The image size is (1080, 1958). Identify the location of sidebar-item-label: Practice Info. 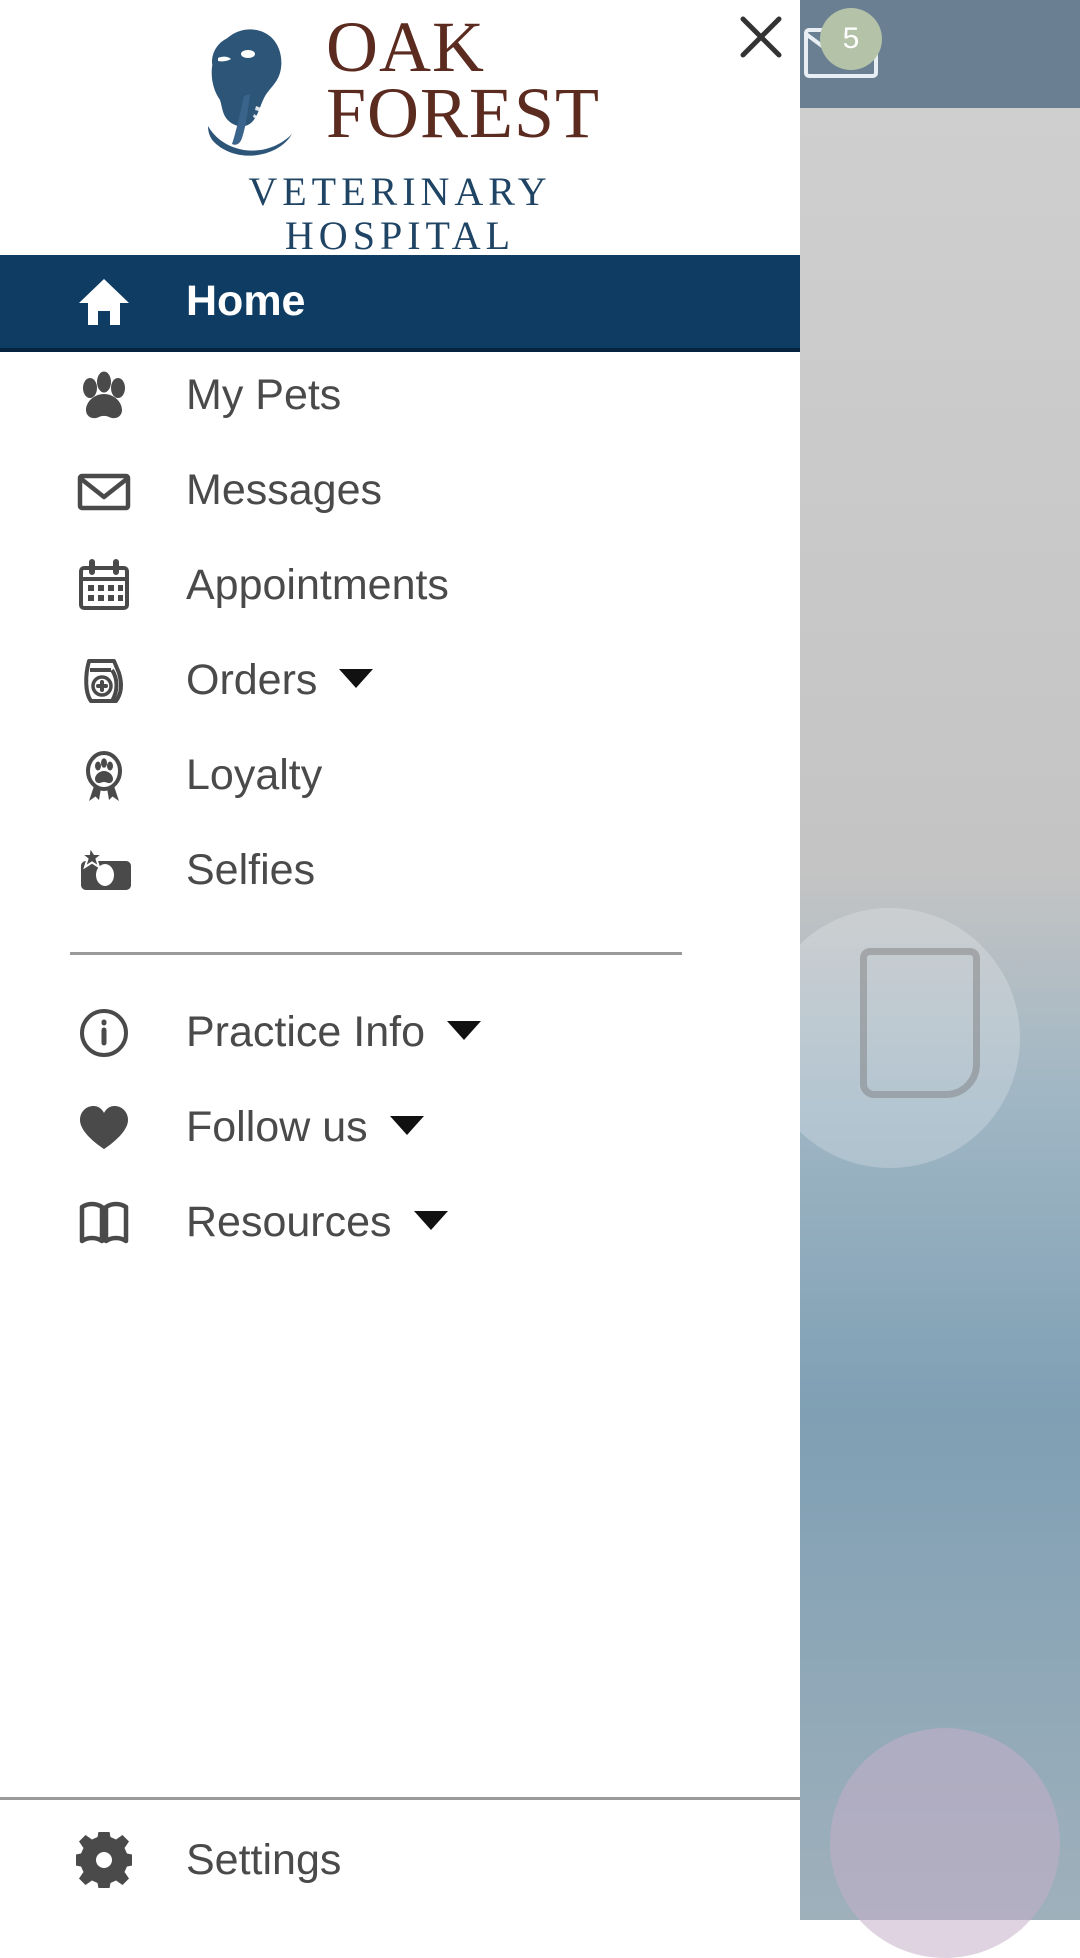
(333, 1032).